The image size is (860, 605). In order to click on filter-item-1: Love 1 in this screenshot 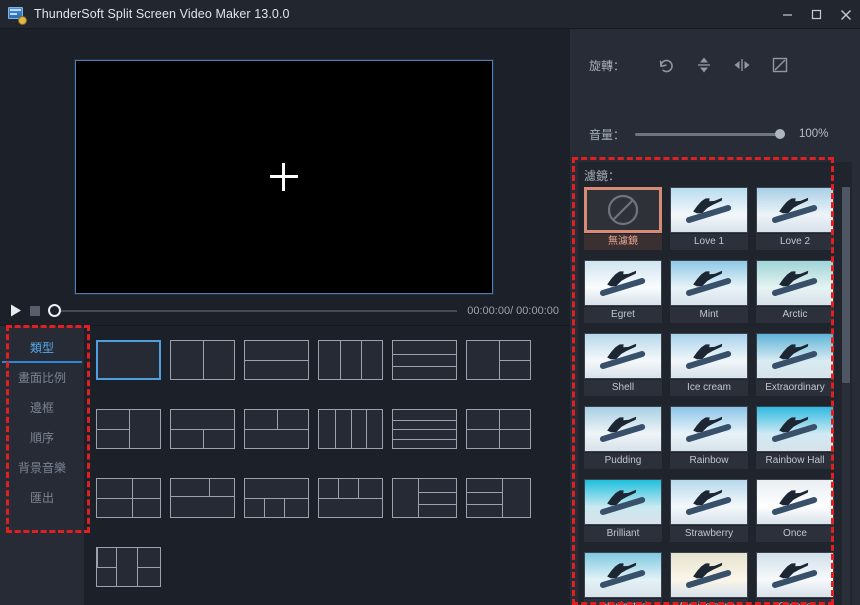, I will do `click(709, 218)`.